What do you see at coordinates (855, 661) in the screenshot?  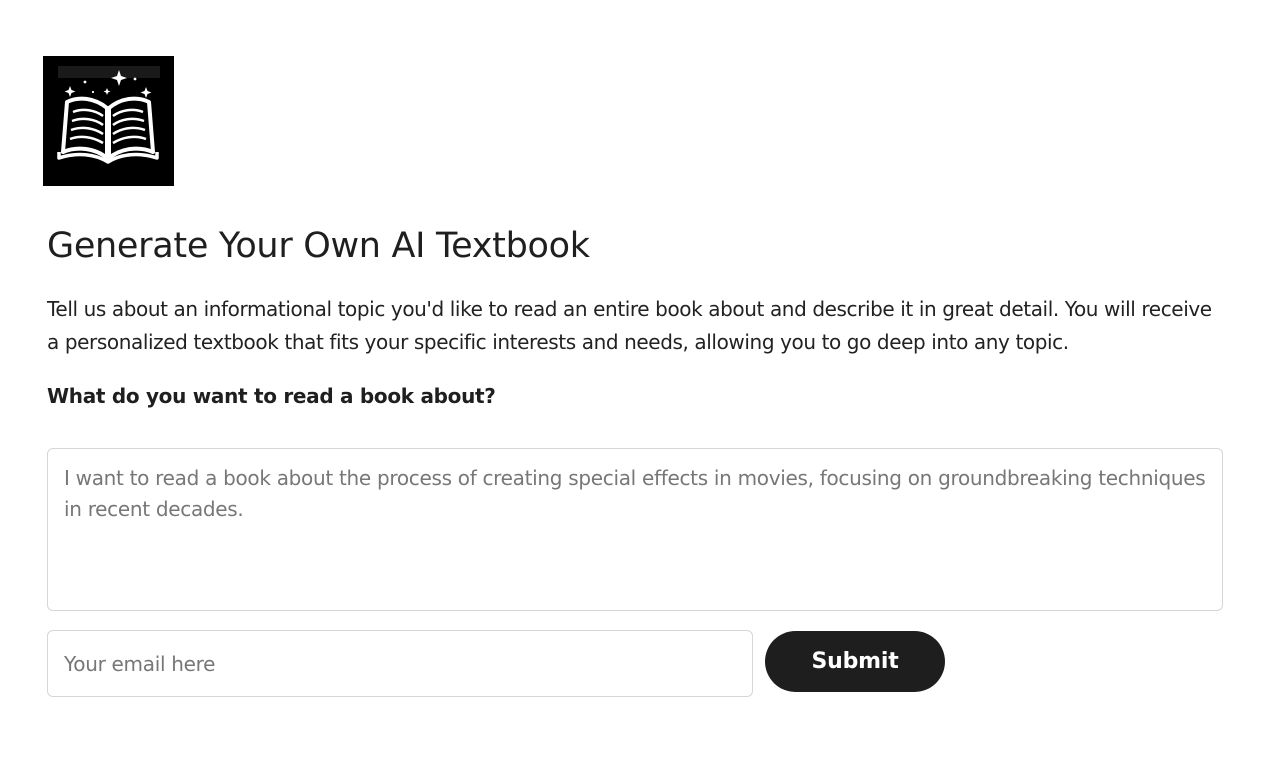 I see `submit-button: Submit` at bounding box center [855, 661].